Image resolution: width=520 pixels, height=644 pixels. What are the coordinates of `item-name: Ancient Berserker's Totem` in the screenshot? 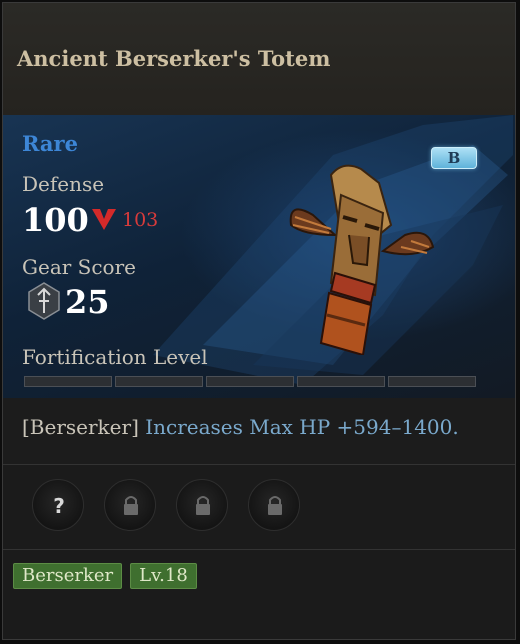 It's located at (174, 58).